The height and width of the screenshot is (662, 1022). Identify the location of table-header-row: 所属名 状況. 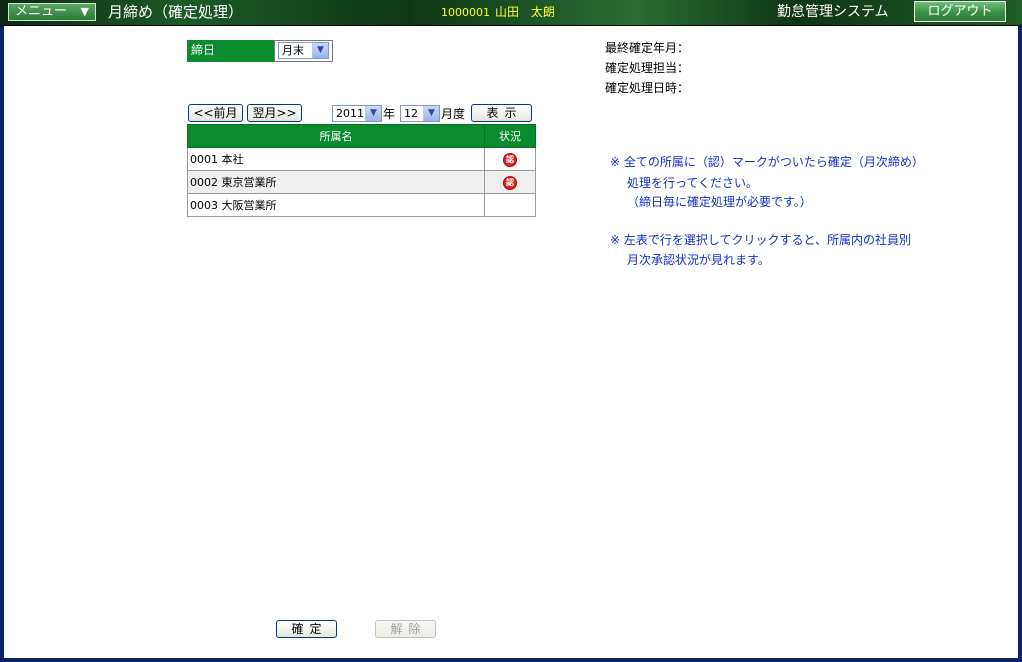
(361, 136).